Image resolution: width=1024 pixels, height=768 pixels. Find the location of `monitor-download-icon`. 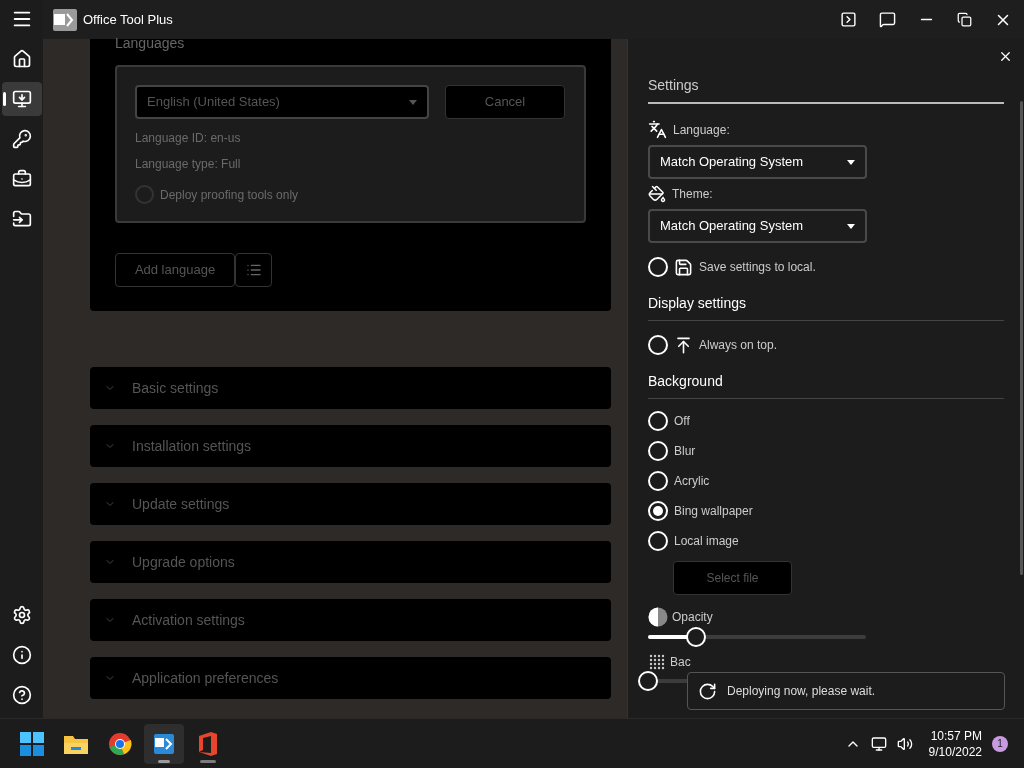

monitor-download-icon is located at coordinates (21, 99).